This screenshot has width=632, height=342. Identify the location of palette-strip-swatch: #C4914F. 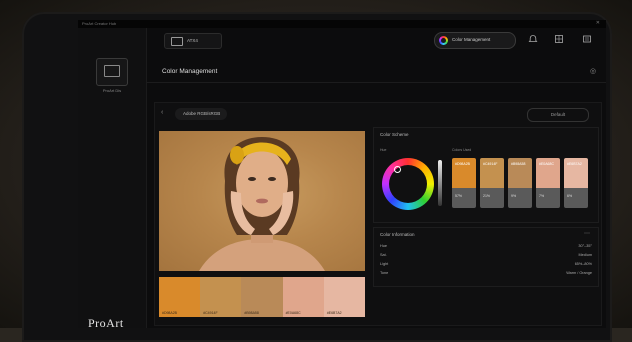
(221, 297).